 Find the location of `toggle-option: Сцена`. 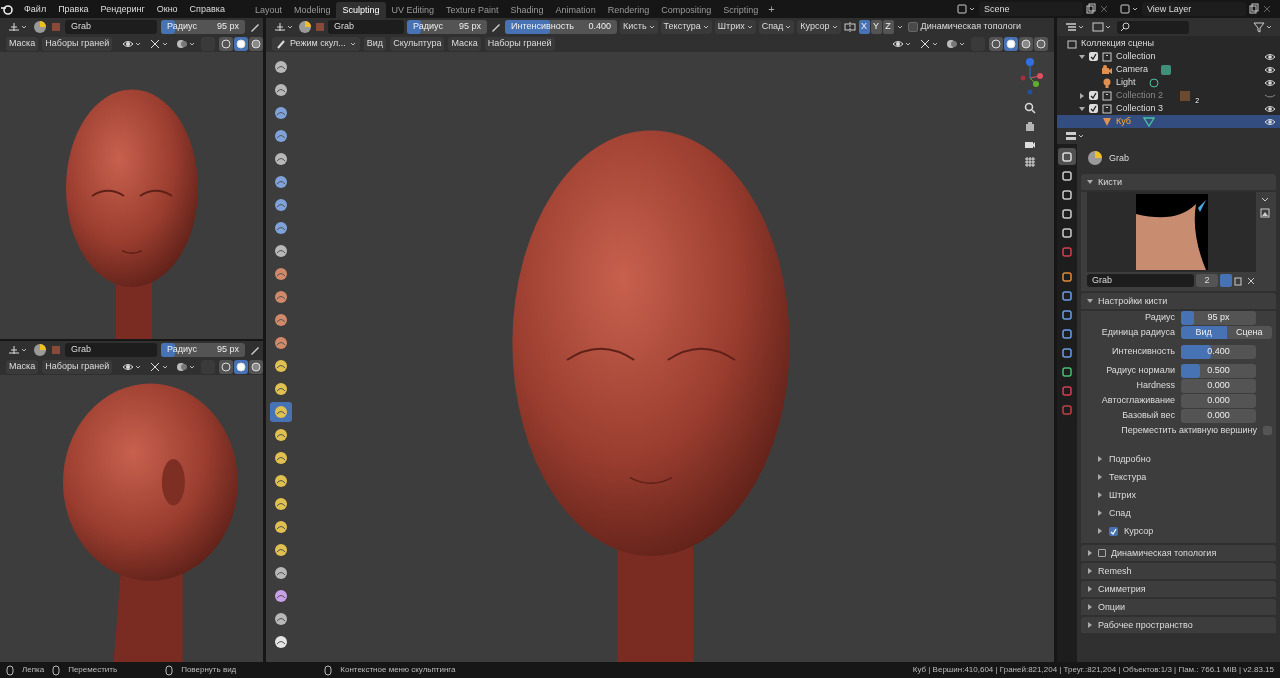

toggle-option: Сцена is located at coordinates (1249, 332).